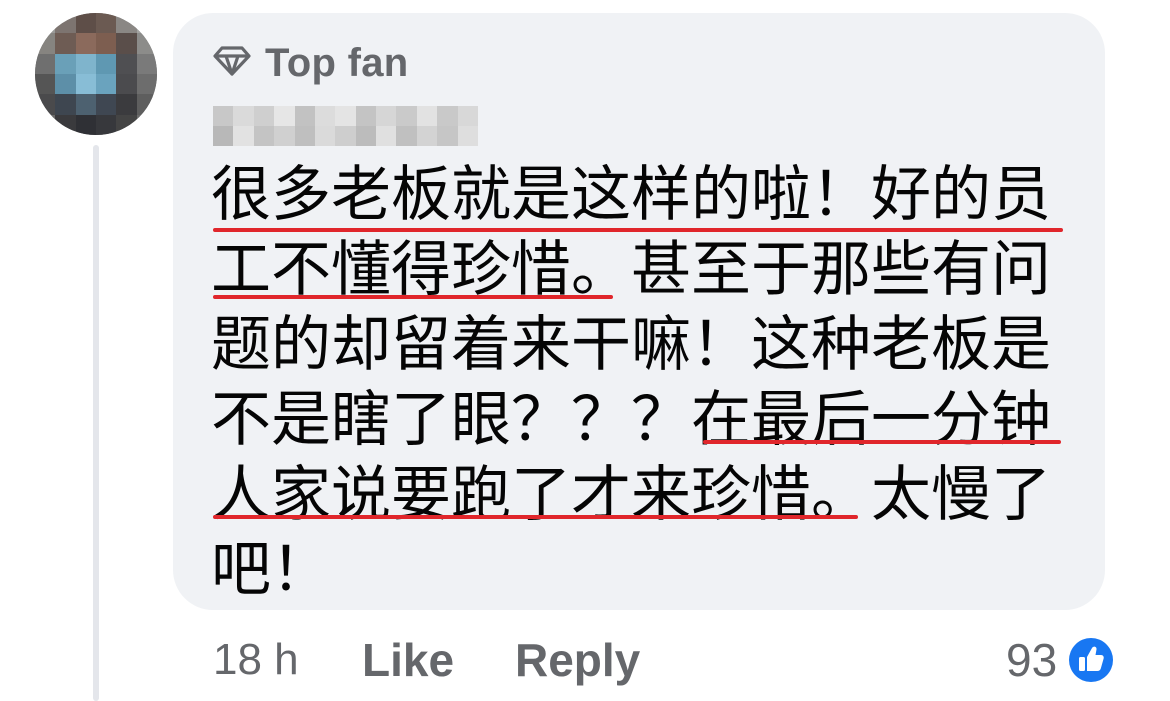  I want to click on like-reaction-badge, so click(1091, 660).